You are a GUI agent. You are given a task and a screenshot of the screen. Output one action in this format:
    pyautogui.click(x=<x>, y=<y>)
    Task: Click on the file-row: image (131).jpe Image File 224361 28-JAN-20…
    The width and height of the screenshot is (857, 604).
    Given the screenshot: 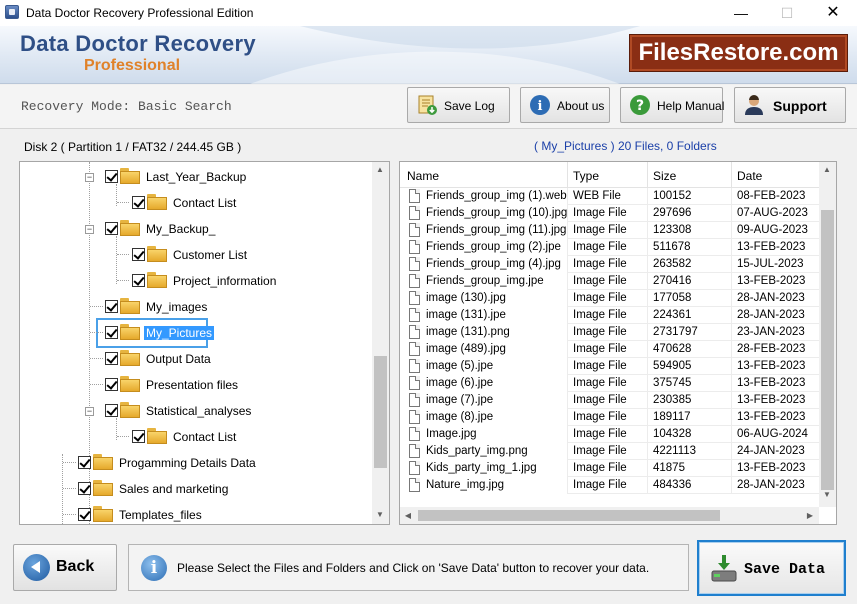 What is the action you would take?
    pyautogui.click(x=610, y=315)
    